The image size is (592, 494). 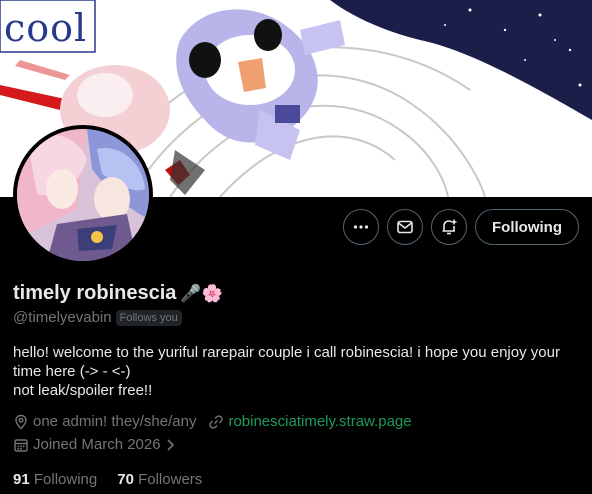 What do you see at coordinates (170, 444) in the screenshot?
I see `chevron-right-icon` at bounding box center [170, 444].